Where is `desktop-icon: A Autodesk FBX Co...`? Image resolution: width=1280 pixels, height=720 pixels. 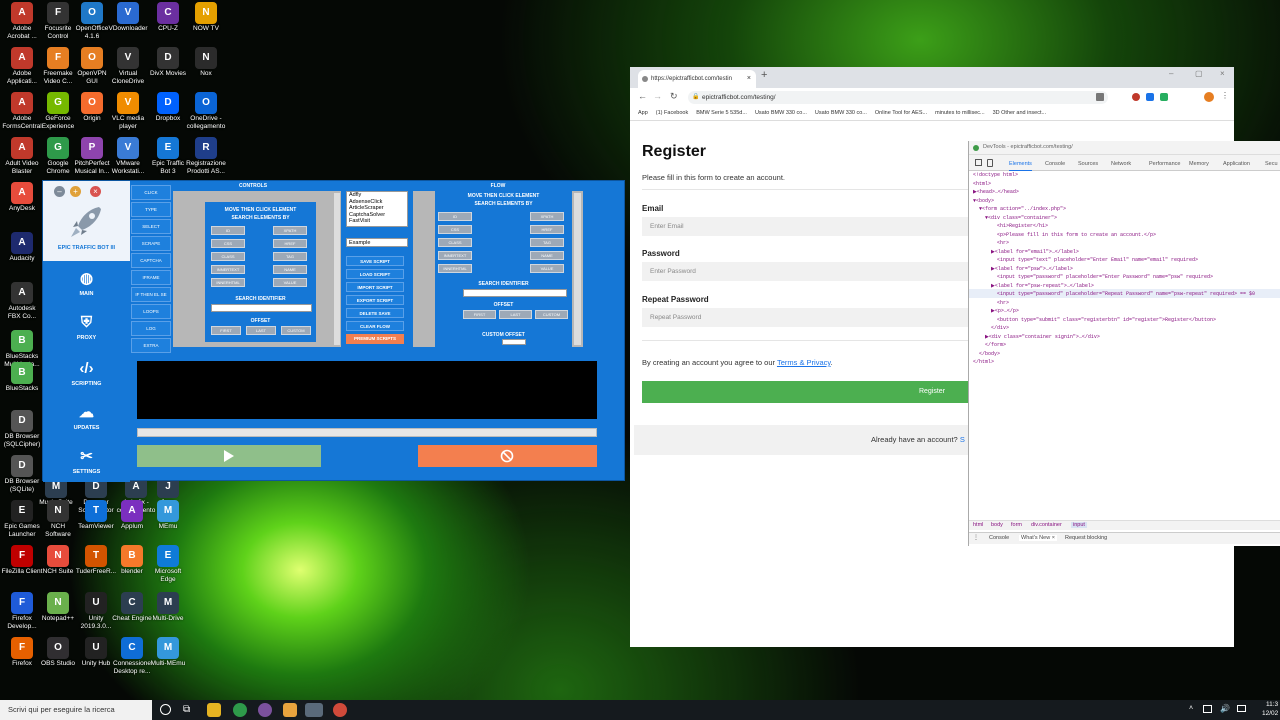
desktop-icon: A Autodesk FBX Co... is located at coordinates (22, 304).